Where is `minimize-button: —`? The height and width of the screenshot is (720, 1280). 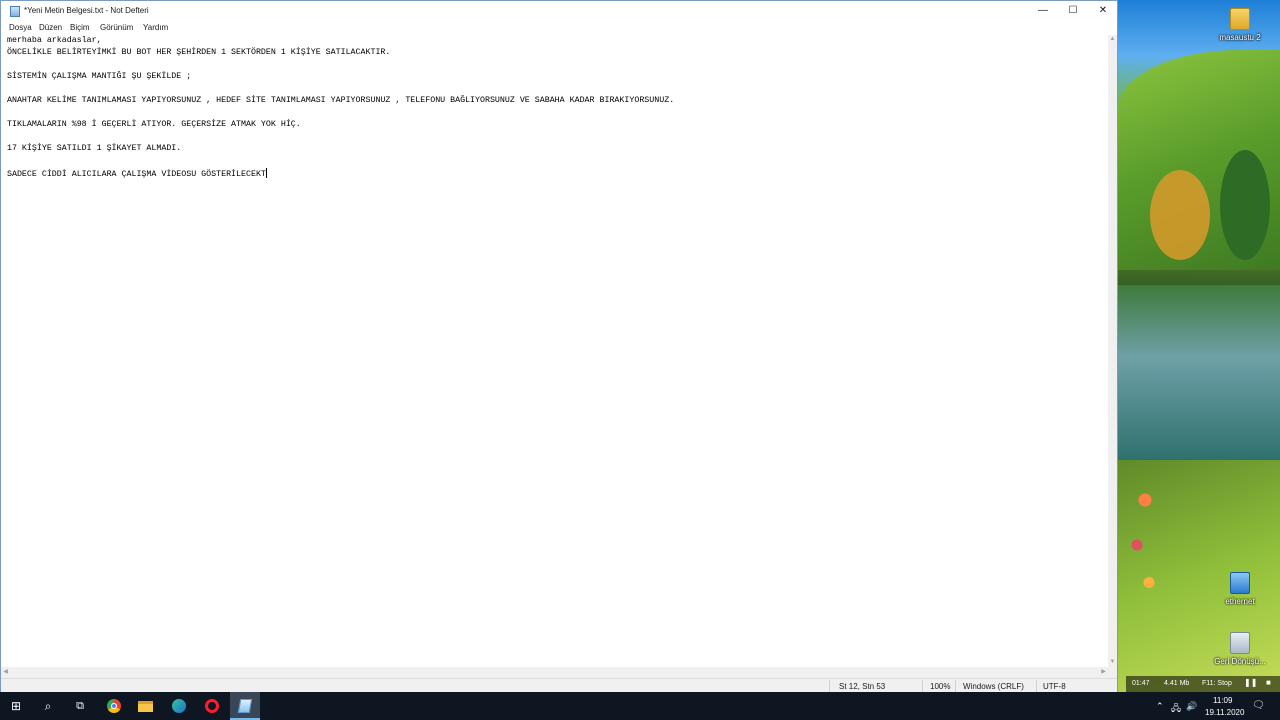 minimize-button: — is located at coordinates (1043, 11).